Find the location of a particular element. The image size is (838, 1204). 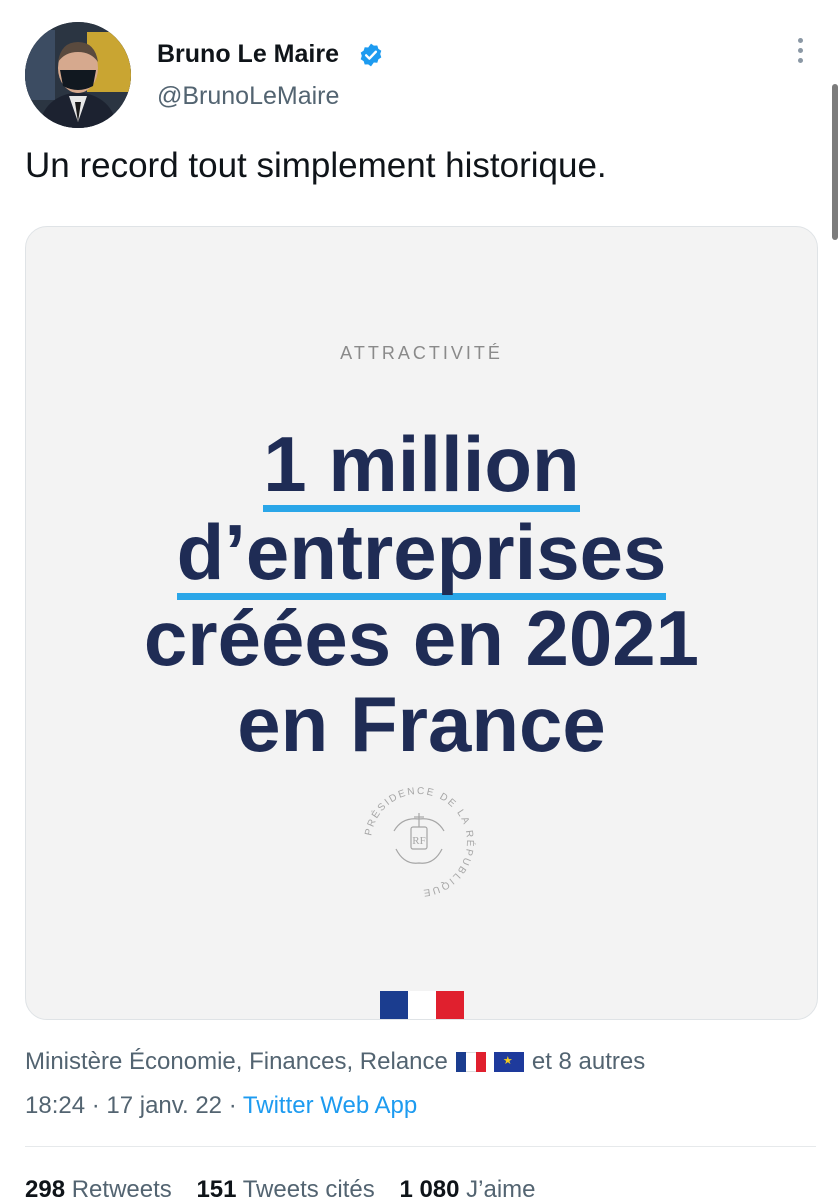

headline-text-2: d’entreprises is located at coordinates (421, 556).